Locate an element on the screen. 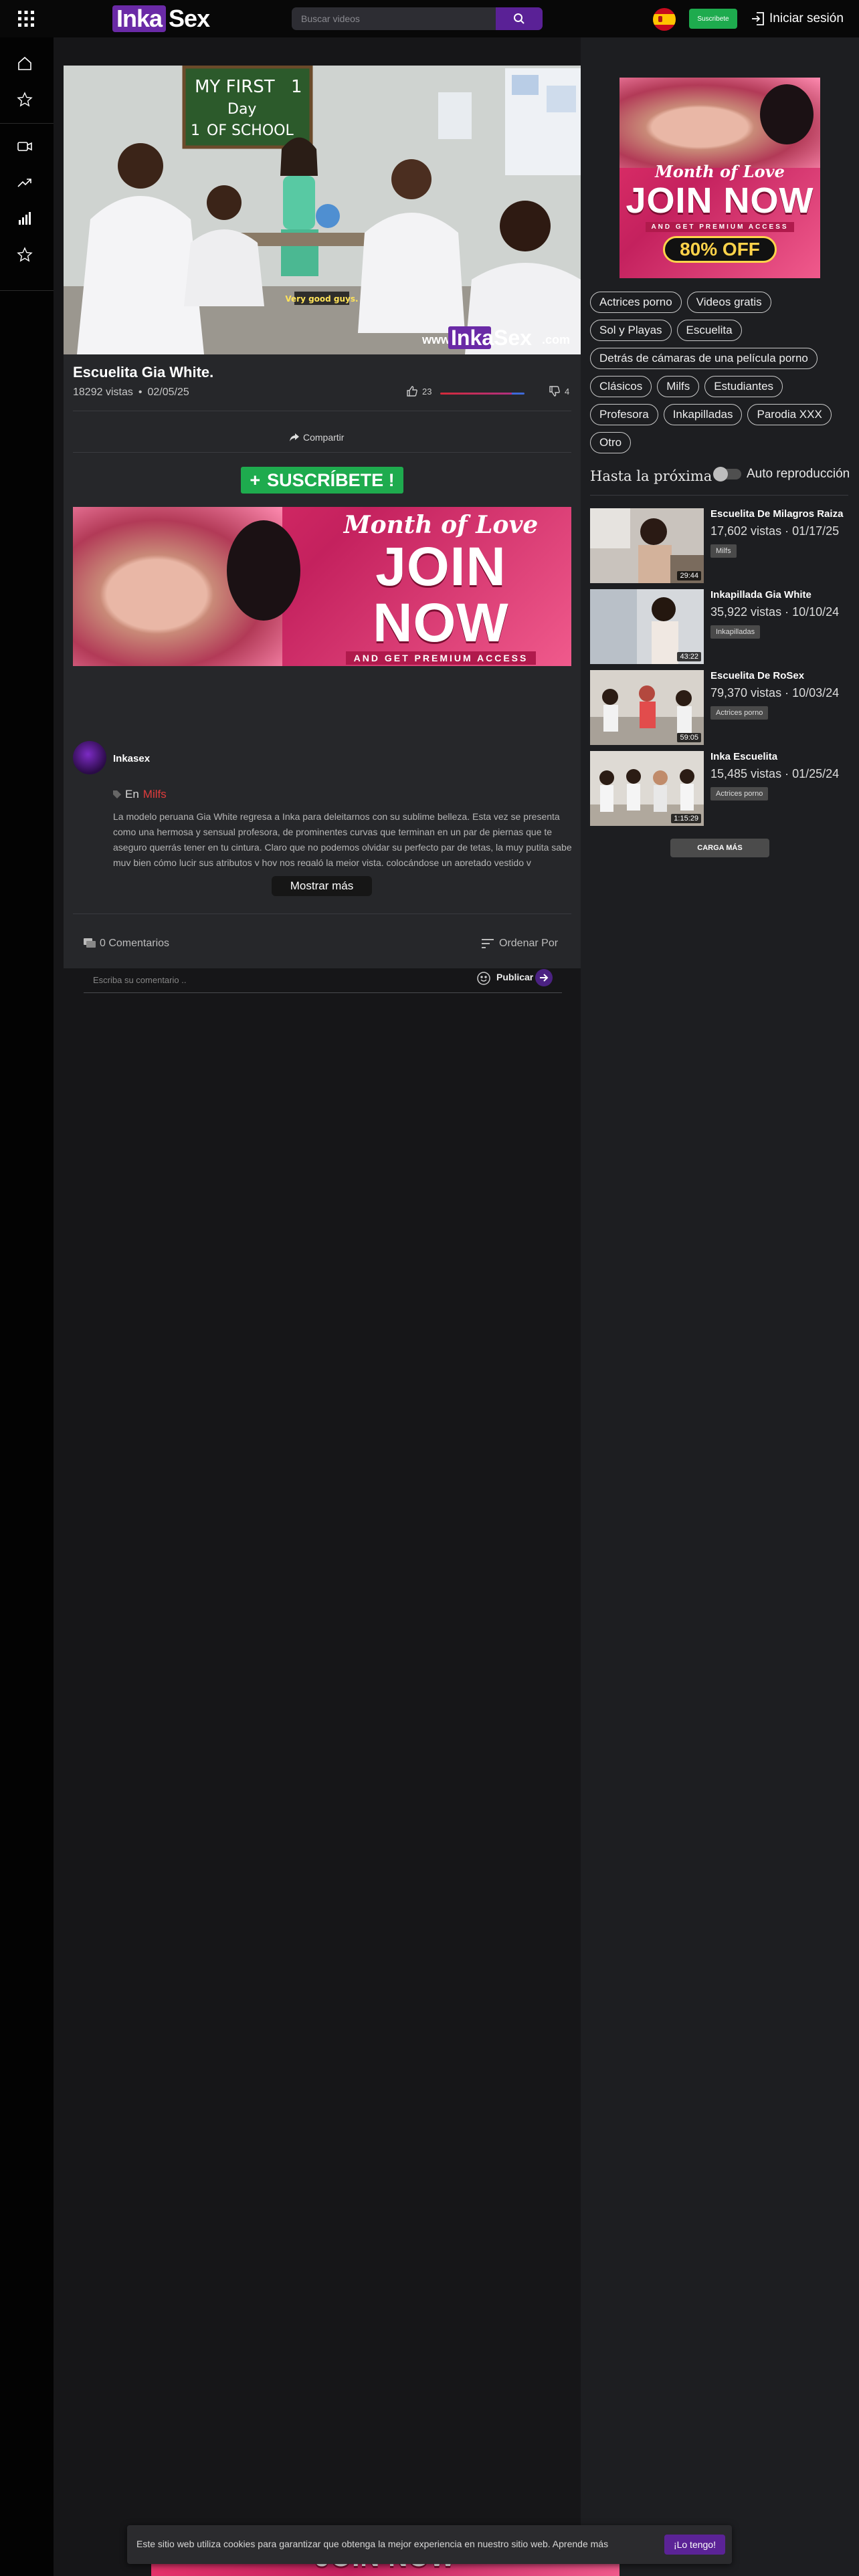 The image size is (859, 2576). show-more-button: Mostrar más is located at coordinates (322, 886).